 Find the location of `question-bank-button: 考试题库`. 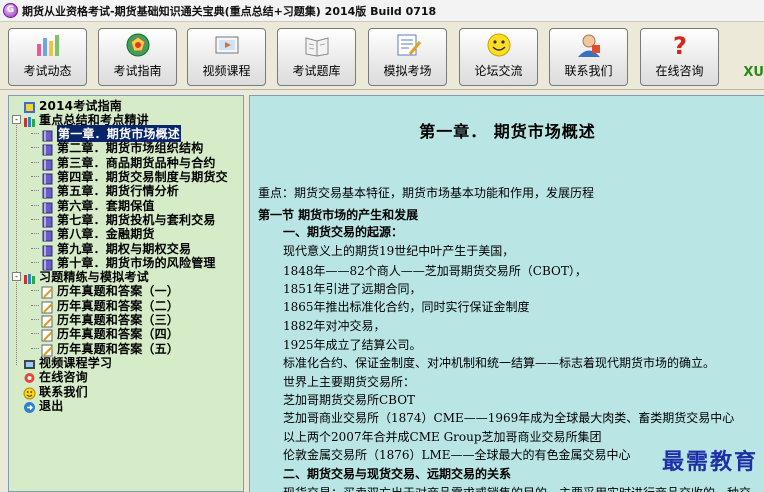

question-bank-button: 考试题库 is located at coordinates (316, 57).